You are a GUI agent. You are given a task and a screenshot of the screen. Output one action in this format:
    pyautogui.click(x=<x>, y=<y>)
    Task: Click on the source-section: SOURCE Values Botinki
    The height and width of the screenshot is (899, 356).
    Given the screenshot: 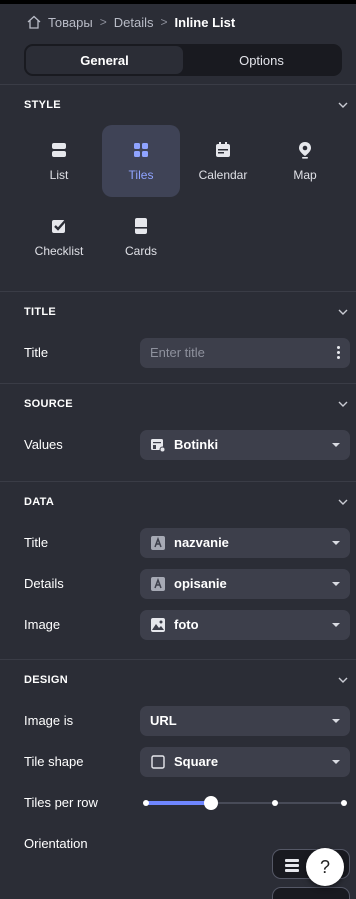 What is the action you would take?
    pyautogui.click(x=178, y=432)
    